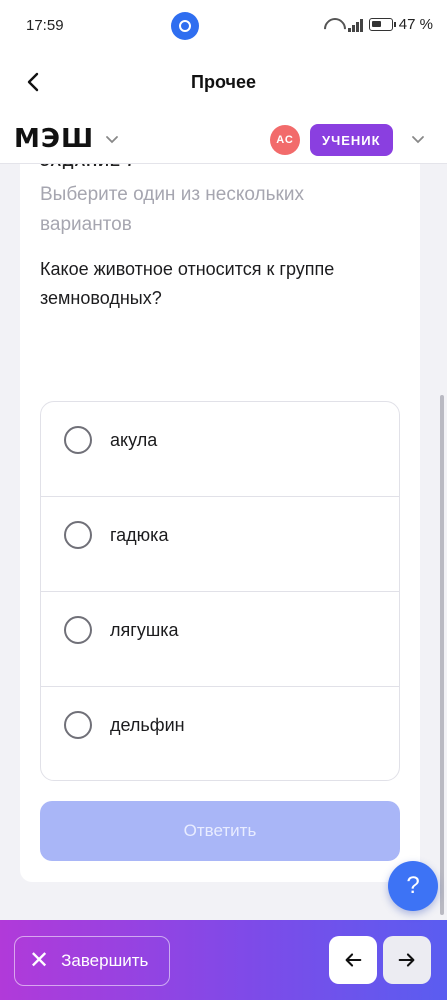  What do you see at coordinates (144, 630) in the screenshot?
I see `option-label: лягушка` at bounding box center [144, 630].